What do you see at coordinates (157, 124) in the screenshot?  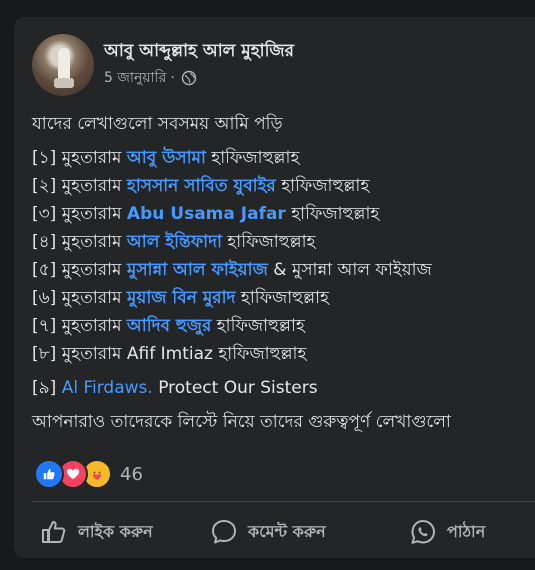 I see `post-intro: যাদের লেখাগুলো সবসময় আমি পড়ি` at bounding box center [157, 124].